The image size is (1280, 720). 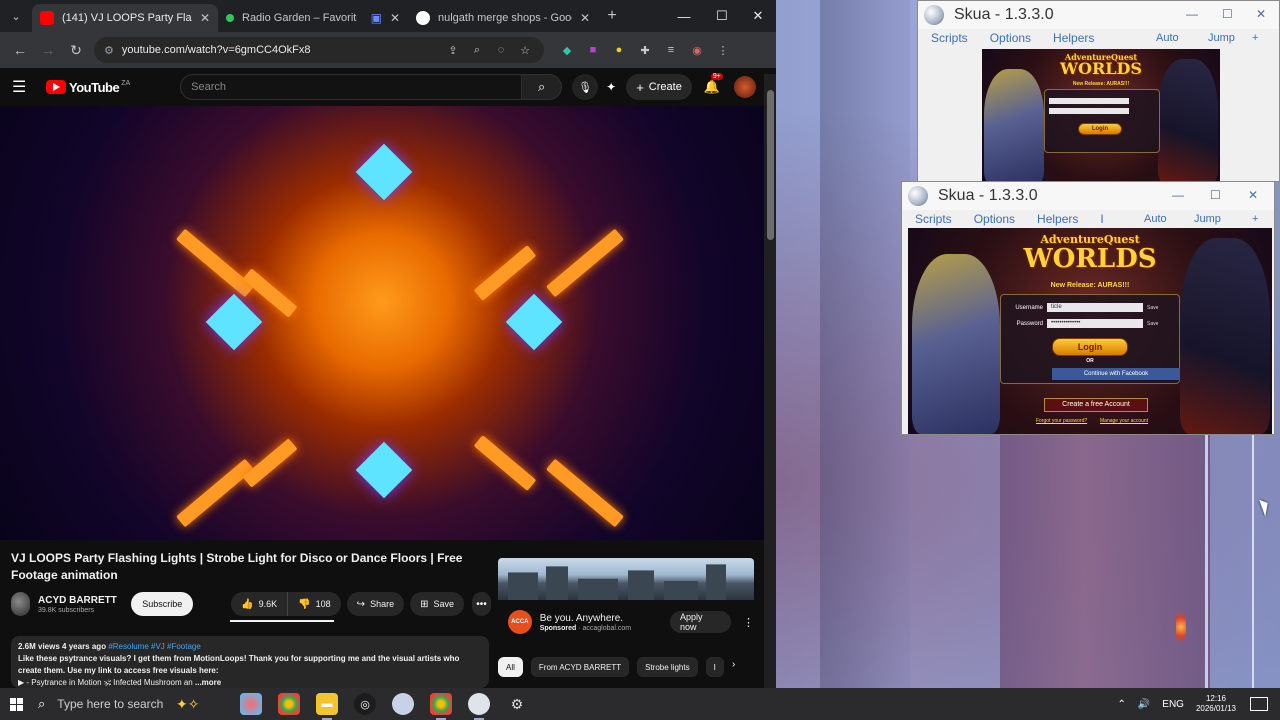 I want to click on save-password-checkbox: Save, so click(x=1152, y=324).